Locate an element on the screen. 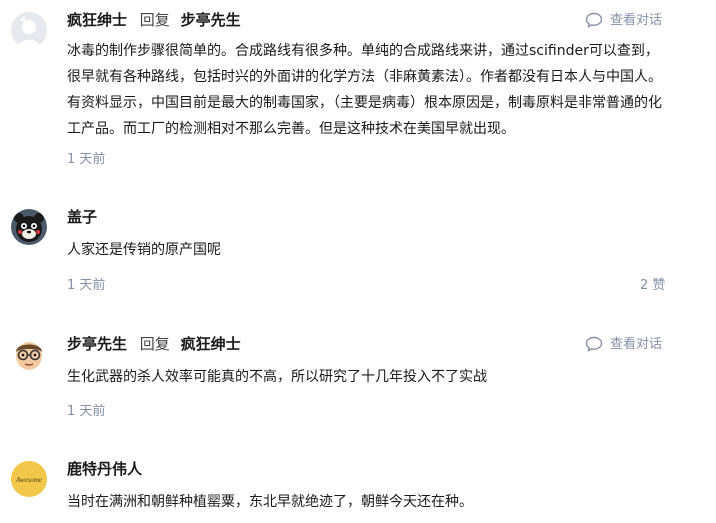  avatar: Awesome is located at coordinates (29, 479).